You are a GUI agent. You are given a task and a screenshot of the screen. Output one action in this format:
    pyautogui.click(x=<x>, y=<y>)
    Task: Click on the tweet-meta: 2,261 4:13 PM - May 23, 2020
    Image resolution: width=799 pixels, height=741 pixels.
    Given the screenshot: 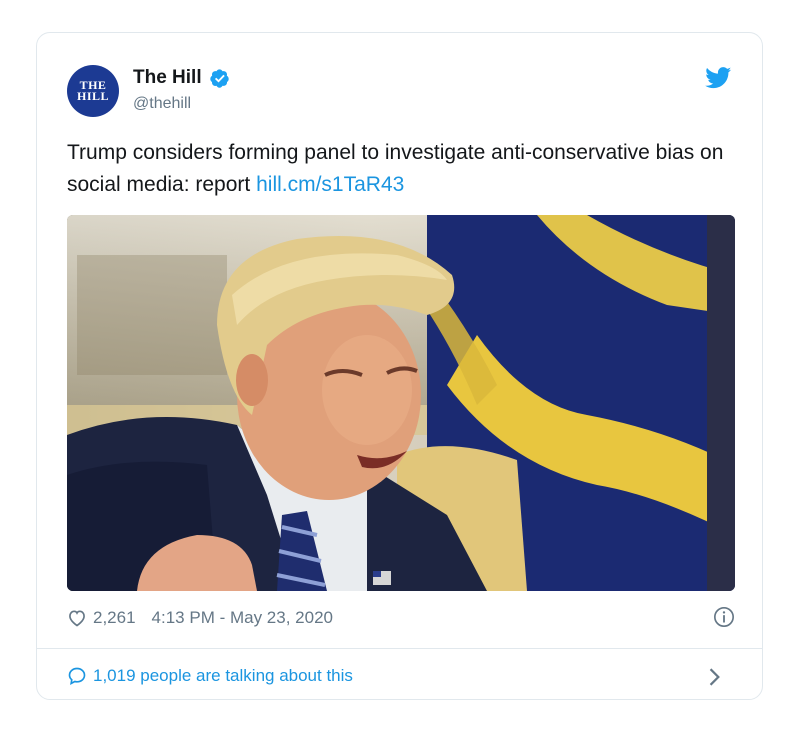 What is the action you would take?
    pyautogui.click(x=401, y=618)
    